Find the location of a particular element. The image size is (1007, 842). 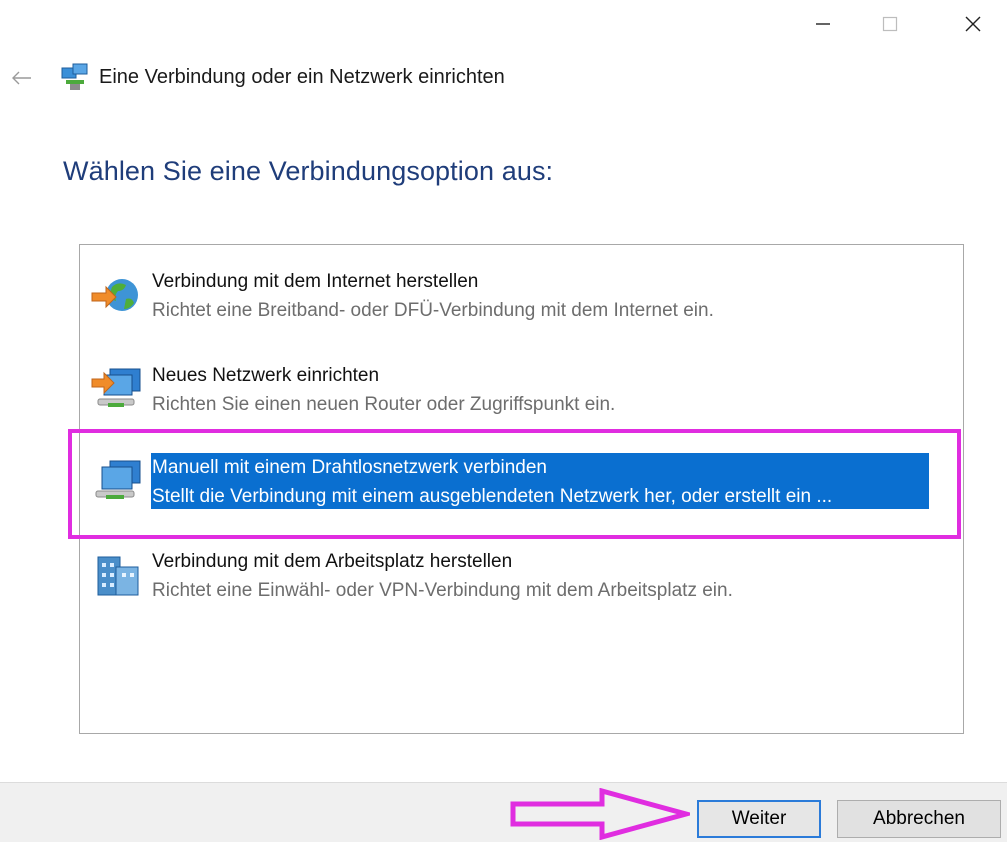

workplace-building-icon is located at coordinates (117, 576).